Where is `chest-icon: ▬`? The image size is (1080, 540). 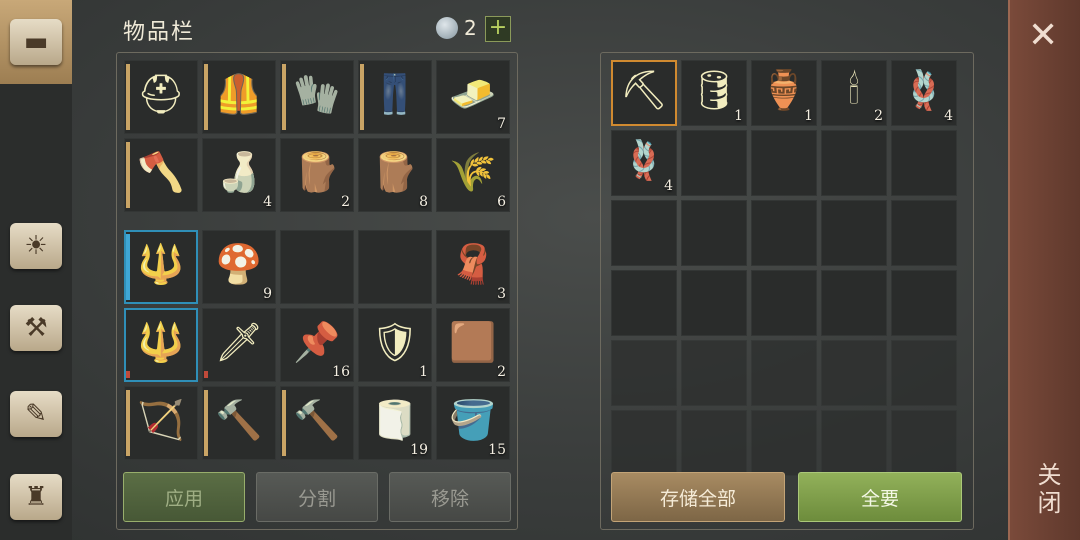 chest-icon: ▬ is located at coordinates (36, 42).